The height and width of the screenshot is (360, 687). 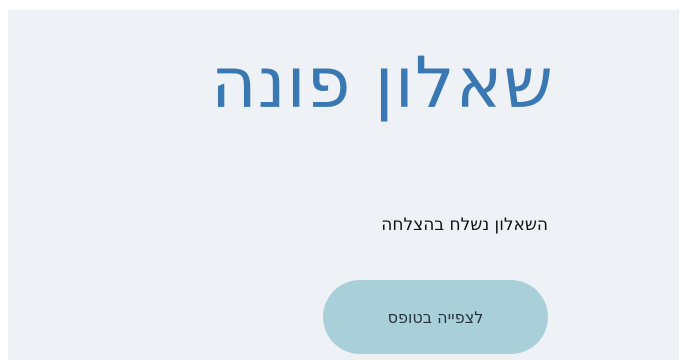 I want to click on view-form-button: לצפייה בטופס, so click(x=435, y=317).